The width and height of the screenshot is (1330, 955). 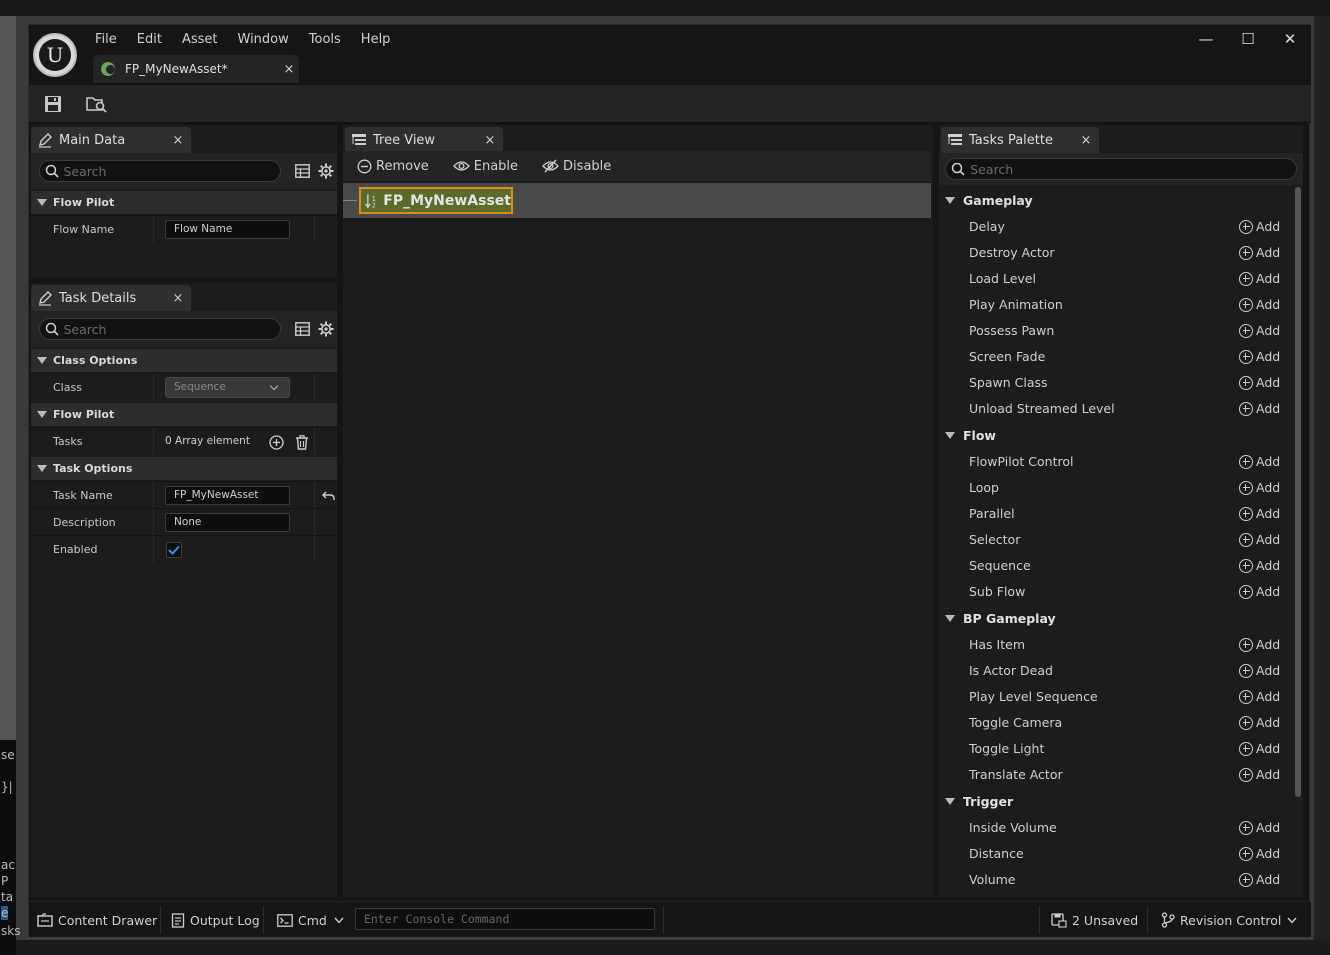 What do you see at coordinates (1115, 357) in the screenshot?
I see `palette-task-item: Screen Fade Add` at bounding box center [1115, 357].